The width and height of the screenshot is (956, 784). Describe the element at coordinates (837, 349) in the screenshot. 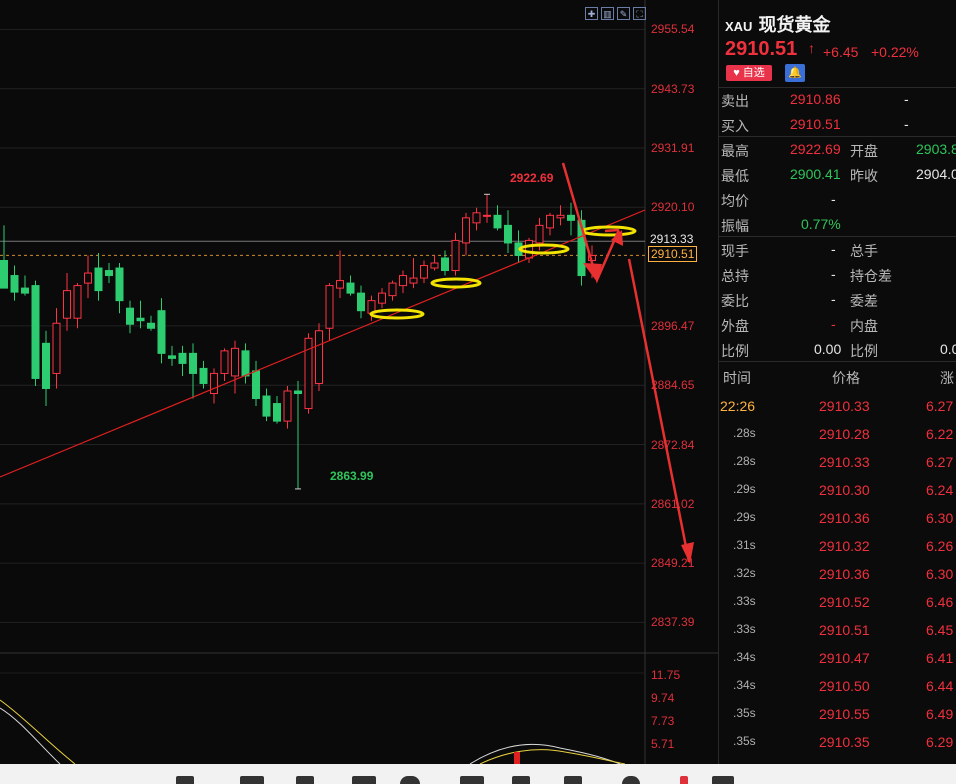

I see `quote-row-ratio: 比例 0.00 比例 0.0` at that location.